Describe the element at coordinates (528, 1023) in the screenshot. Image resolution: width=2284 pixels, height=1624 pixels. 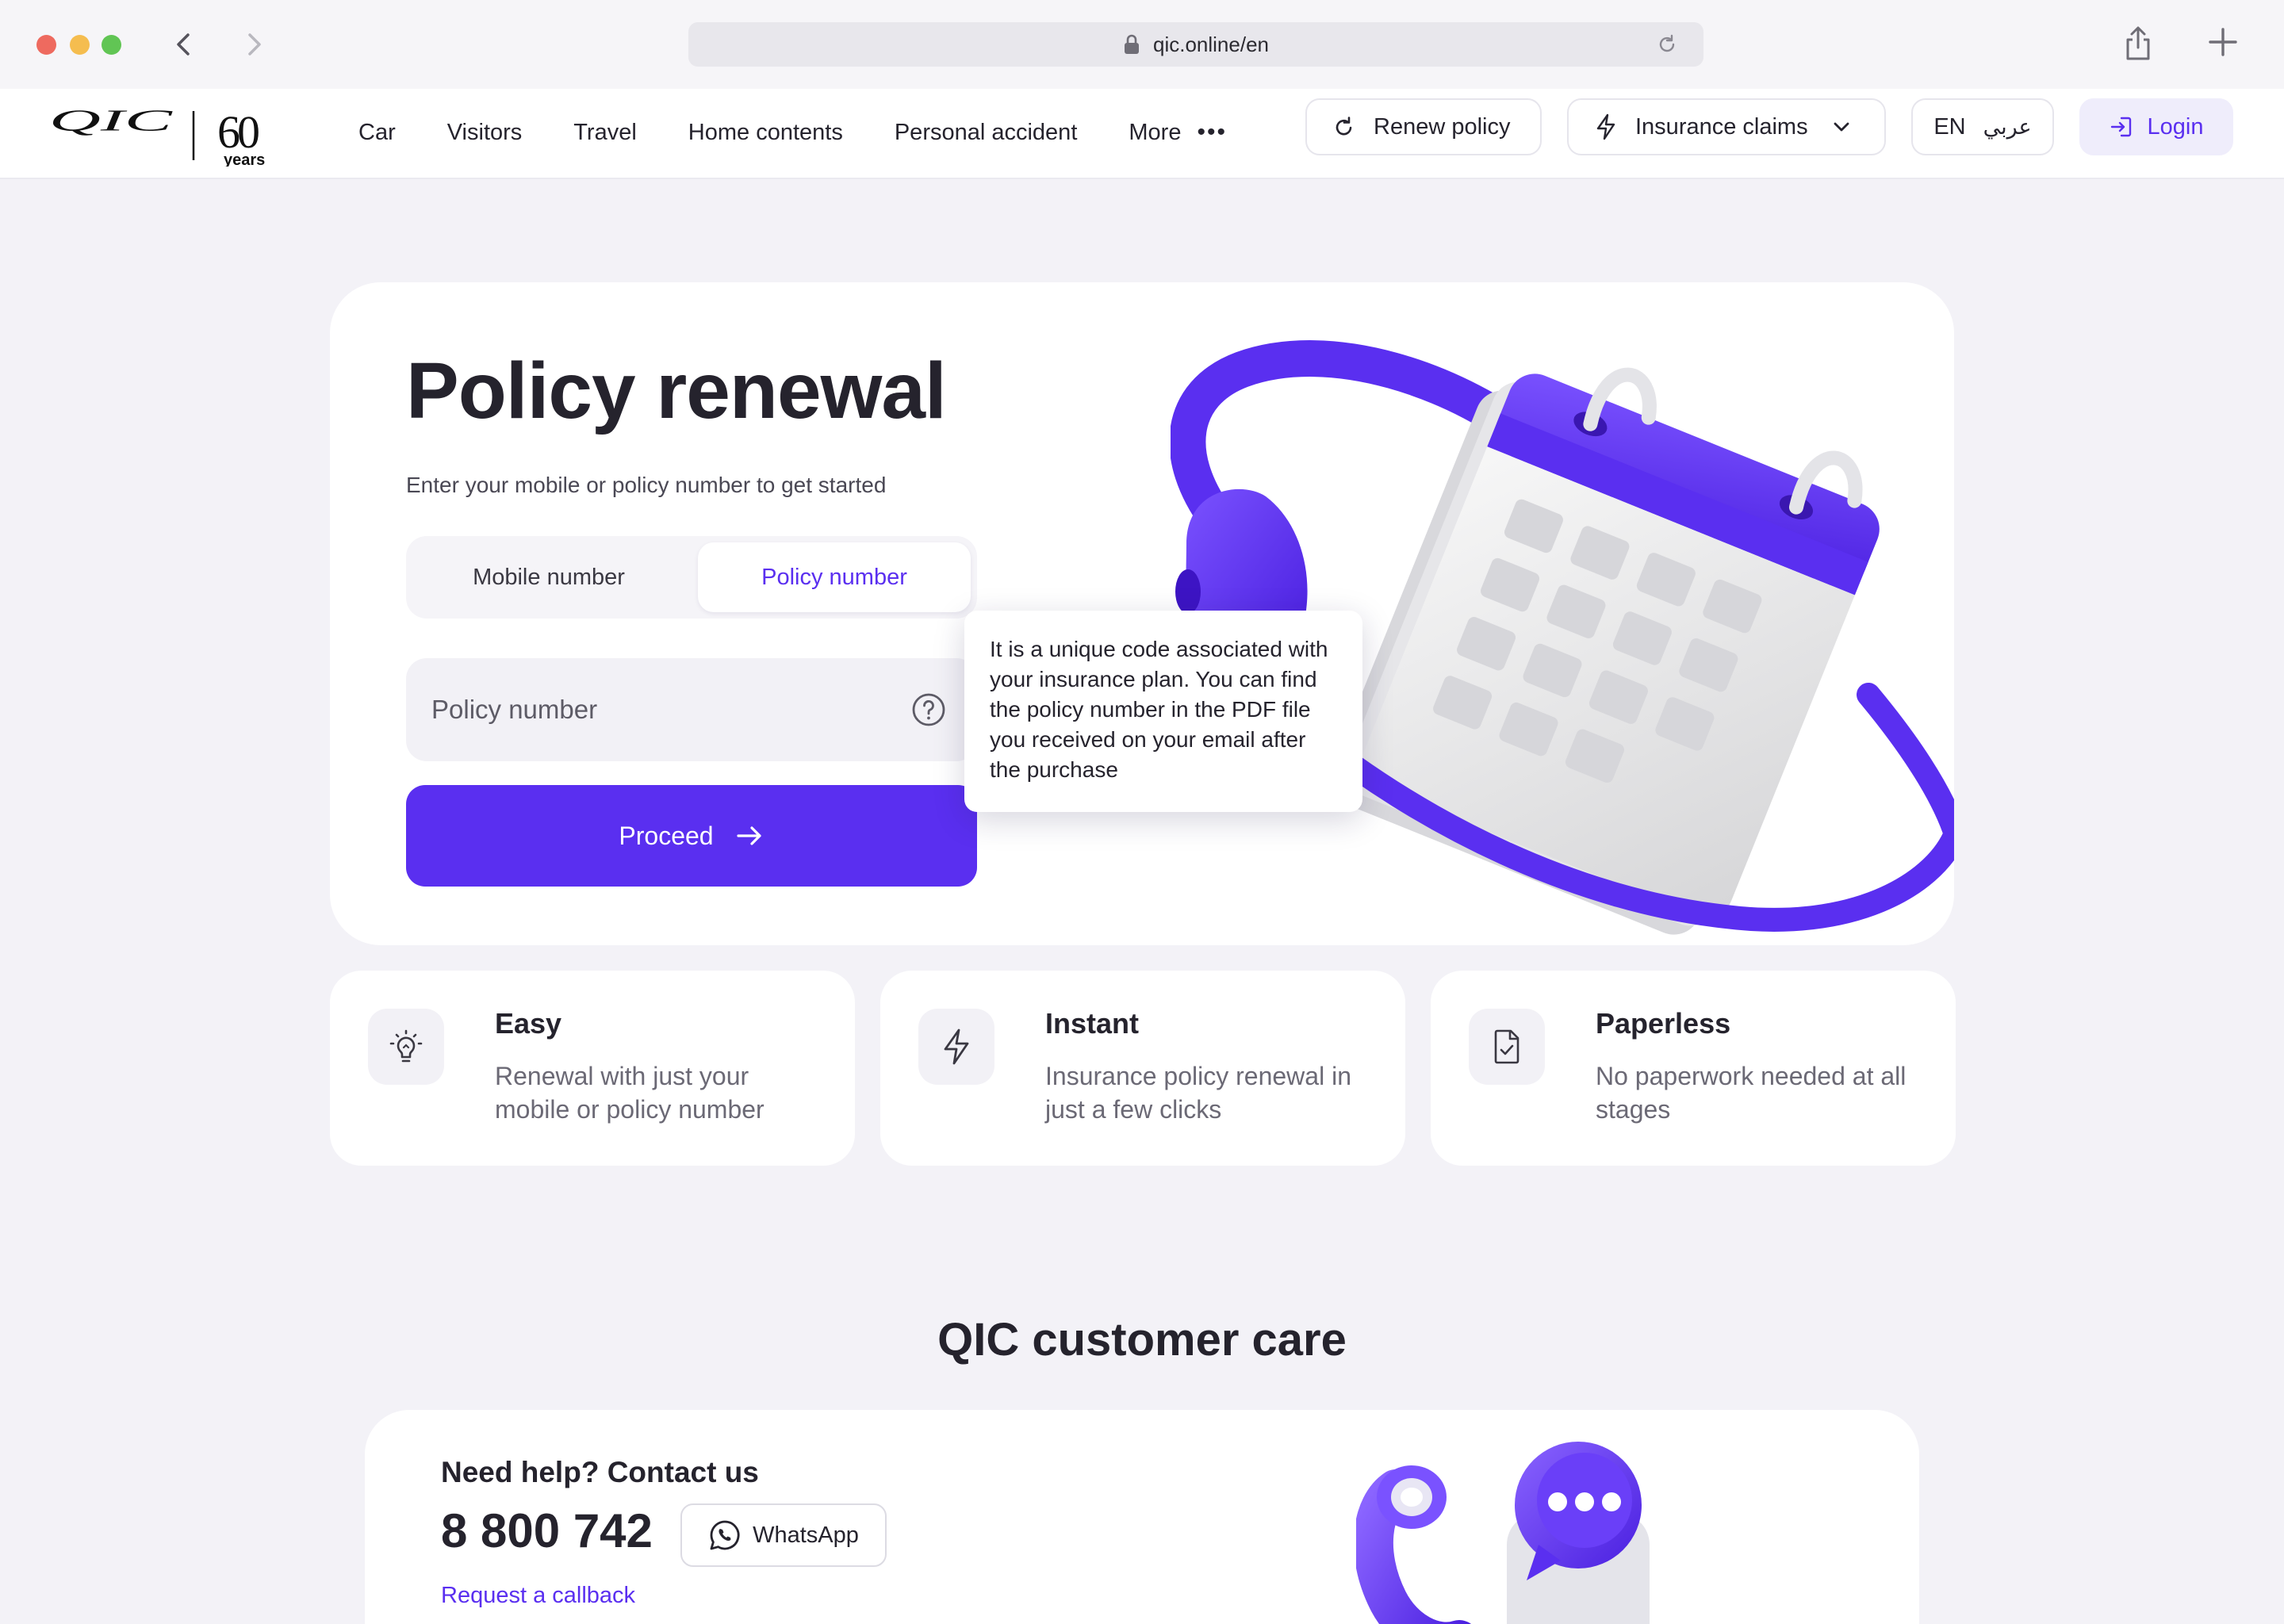
I see `feature-title: Easy` at that location.